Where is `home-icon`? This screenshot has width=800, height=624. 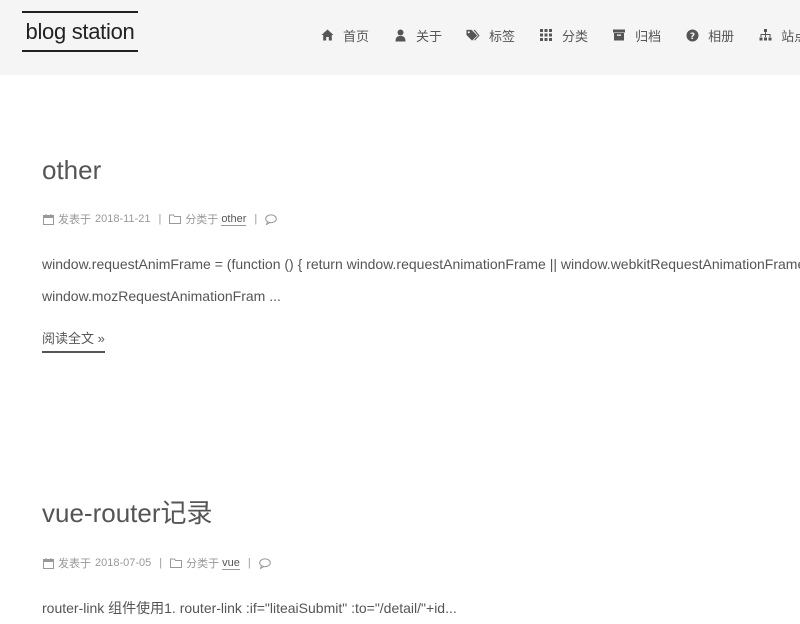
home-icon is located at coordinates (327, 35).